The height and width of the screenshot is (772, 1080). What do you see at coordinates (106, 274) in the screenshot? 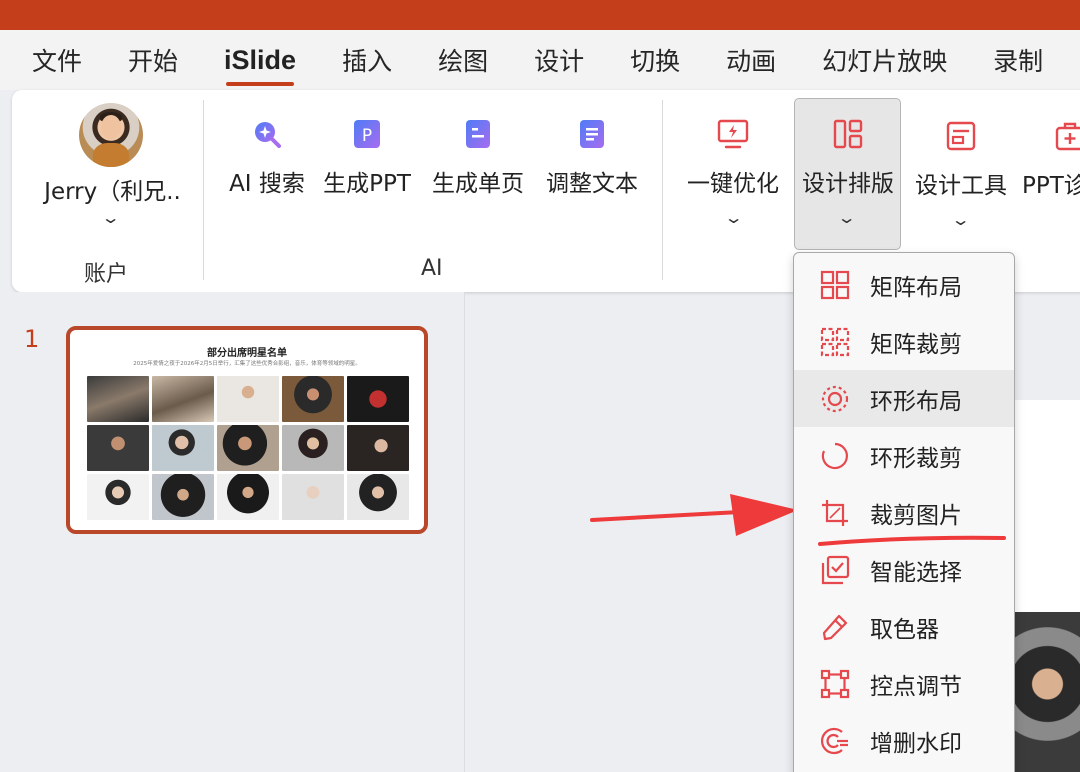
I see `group-label-account: 账户` at bounding box center [106, 274].